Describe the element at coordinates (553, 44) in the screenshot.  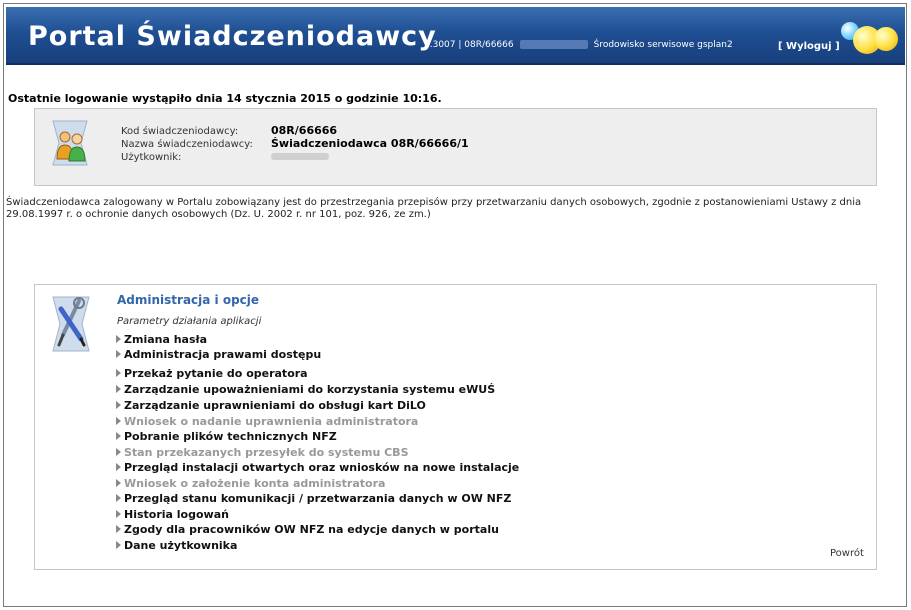
I see `redacted-user` at that location.